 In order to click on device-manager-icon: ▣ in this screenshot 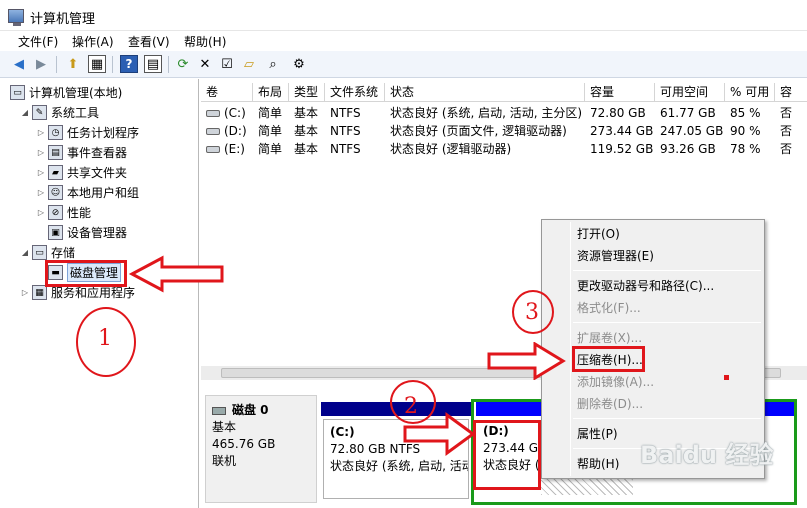, I will do `click(55, 232)`.